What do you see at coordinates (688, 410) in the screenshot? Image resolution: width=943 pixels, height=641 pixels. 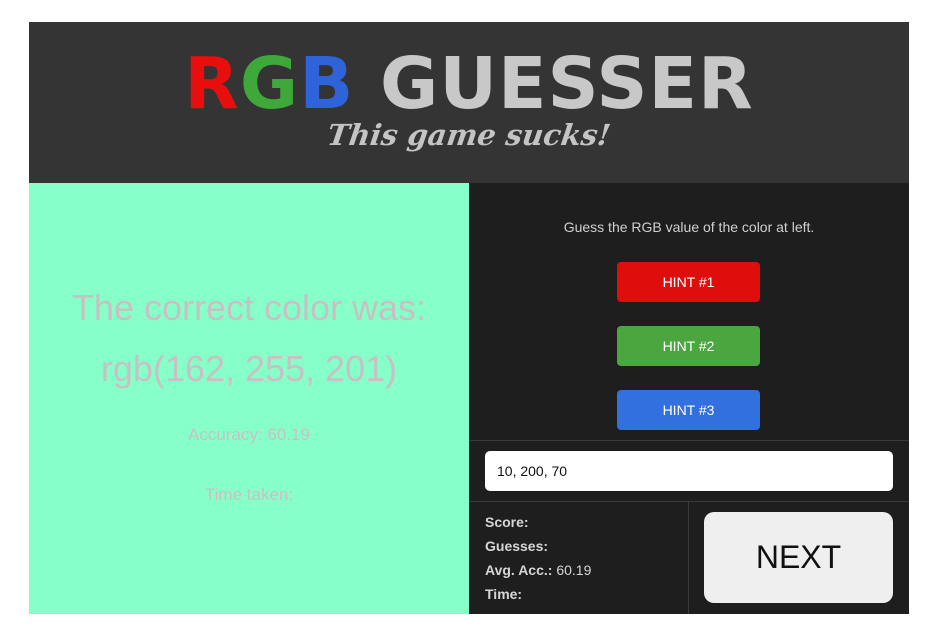 I see `hint-3-button: HINT #3` at bounding box center [688, 410].